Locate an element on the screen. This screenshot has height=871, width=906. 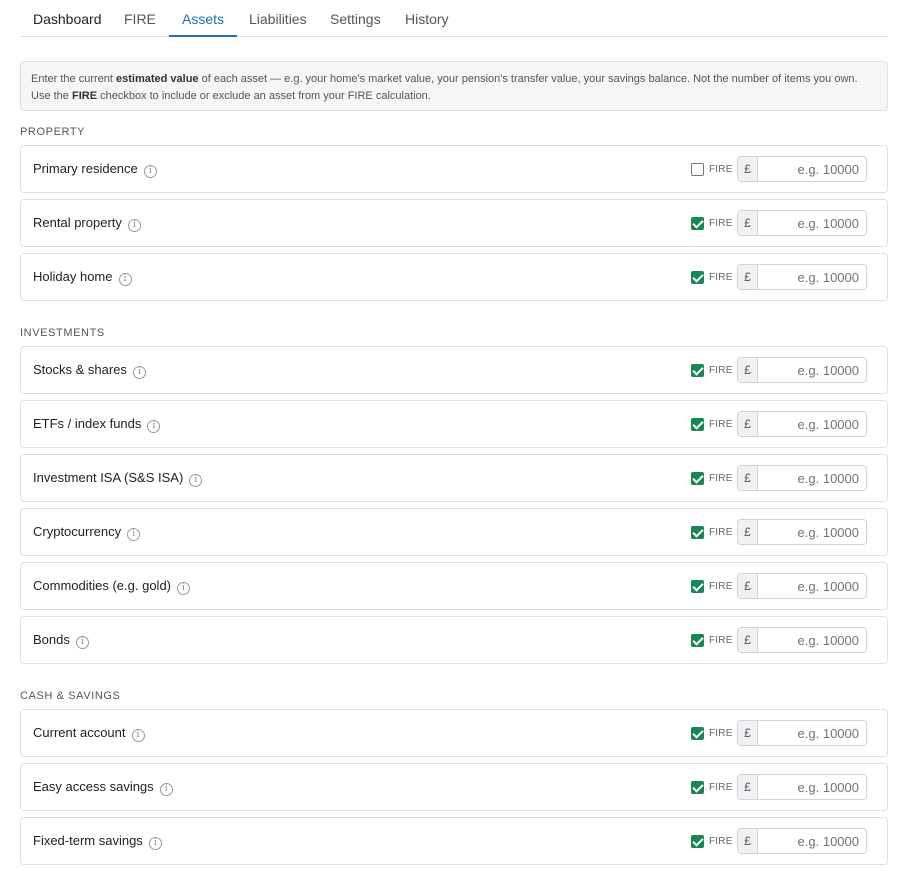
asset-label-text: Cryptocurrency is located at coordinates (77, 531).